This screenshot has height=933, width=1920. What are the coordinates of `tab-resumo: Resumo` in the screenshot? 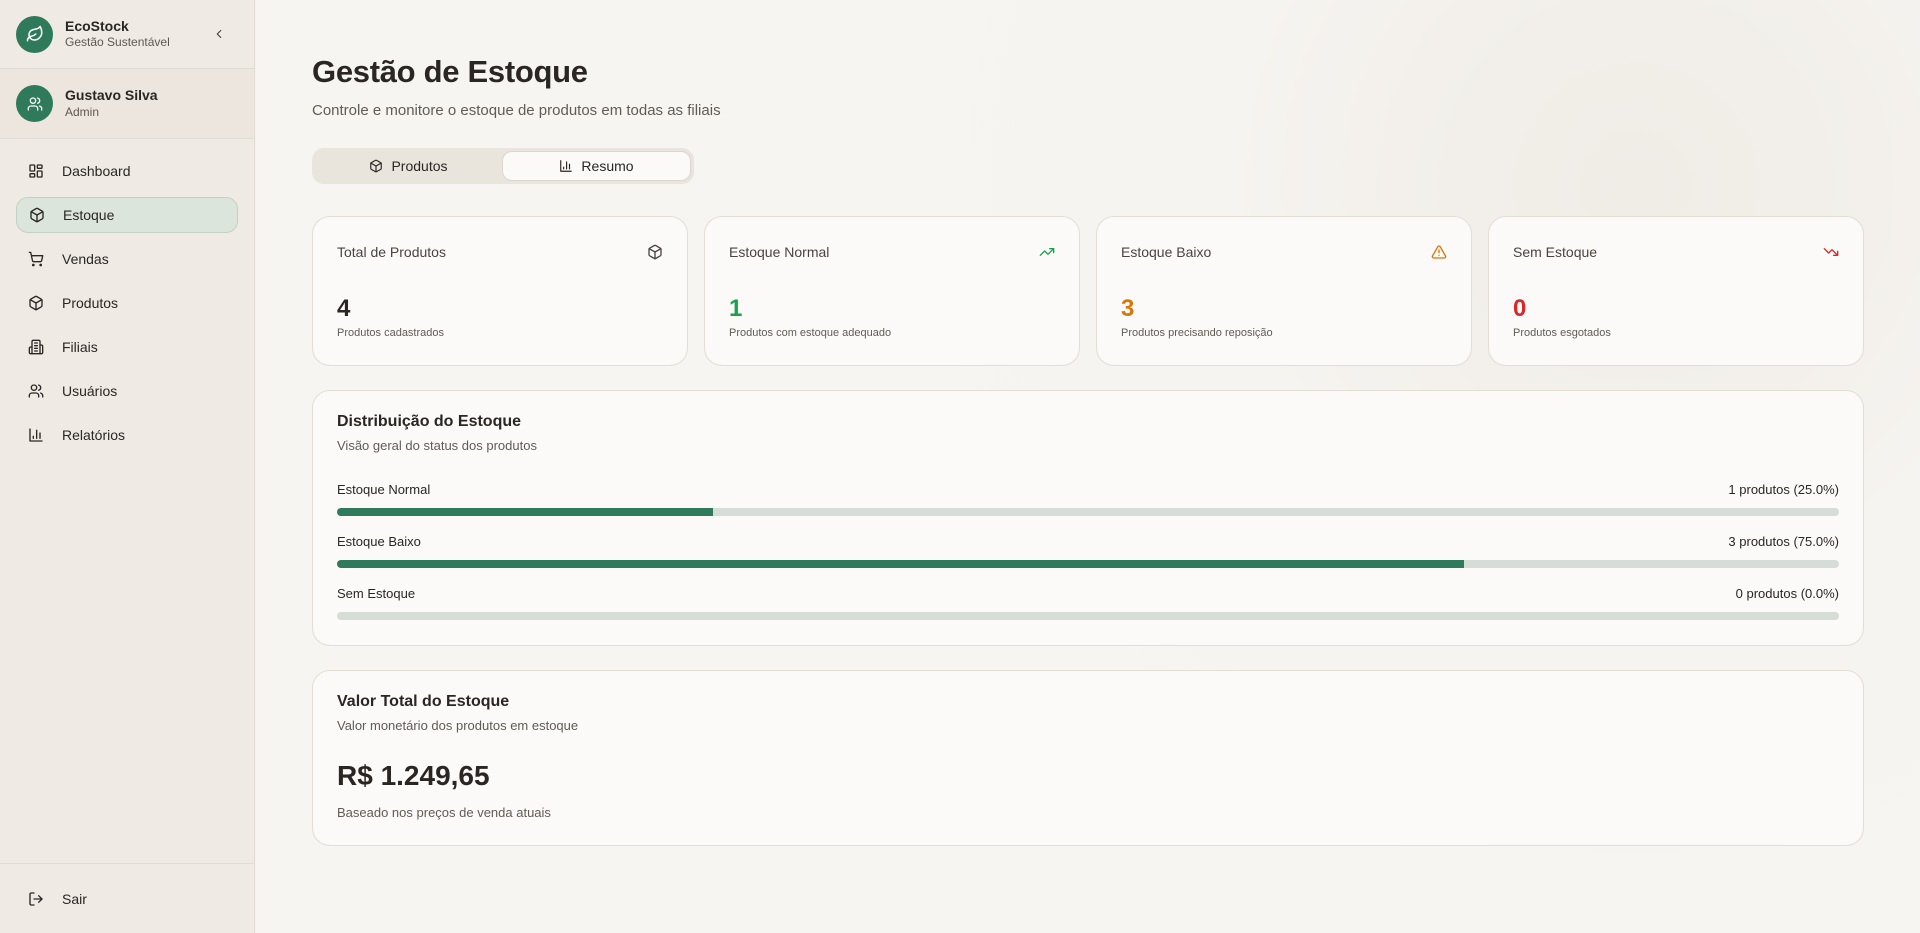 It's located at (596, 166).